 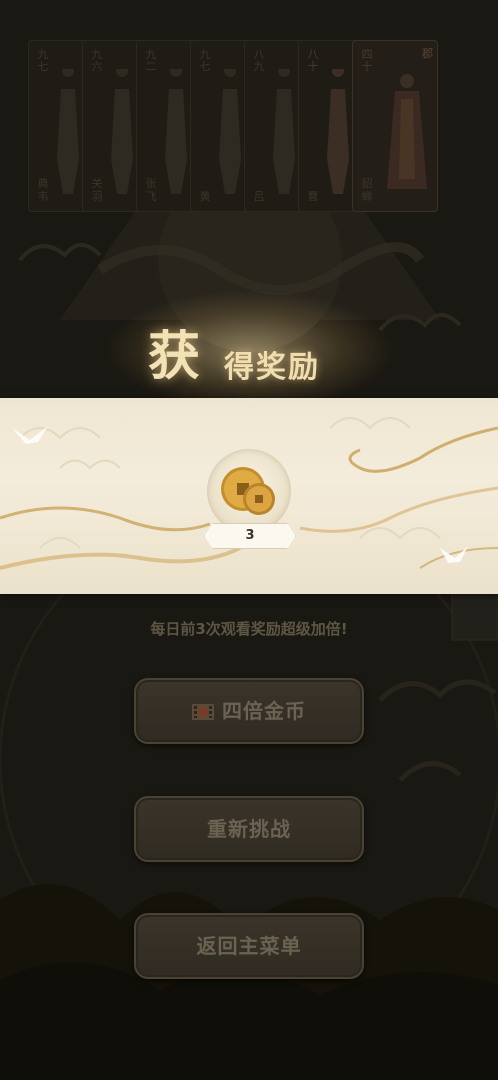 What do you see at coordinates (427, 53) in the screenshot?
I see `card-corner-mark: 郡` at bounding box center [427, 53].